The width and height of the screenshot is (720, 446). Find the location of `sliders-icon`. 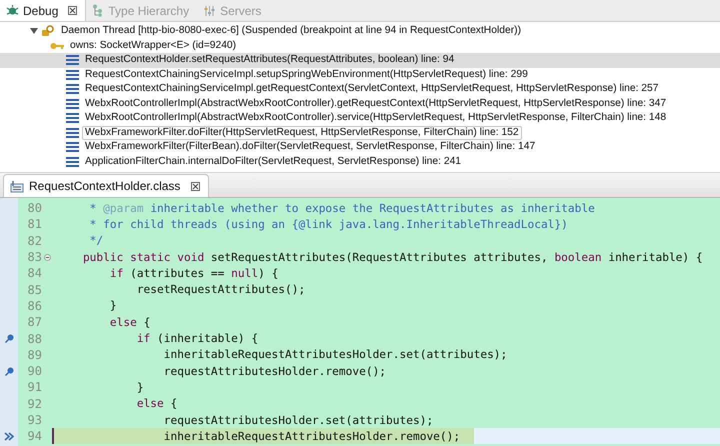

sliders-icon is located at coordinates (209, 10).